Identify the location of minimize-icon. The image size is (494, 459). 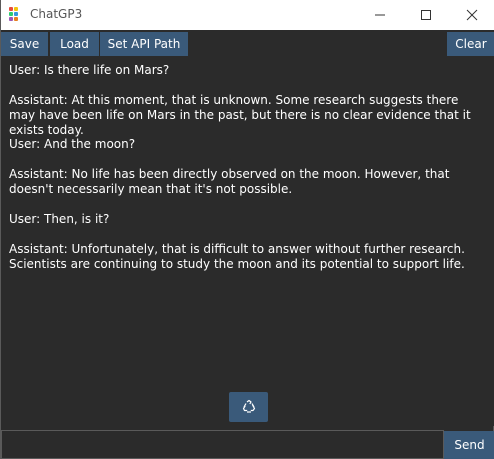
(380, 15).